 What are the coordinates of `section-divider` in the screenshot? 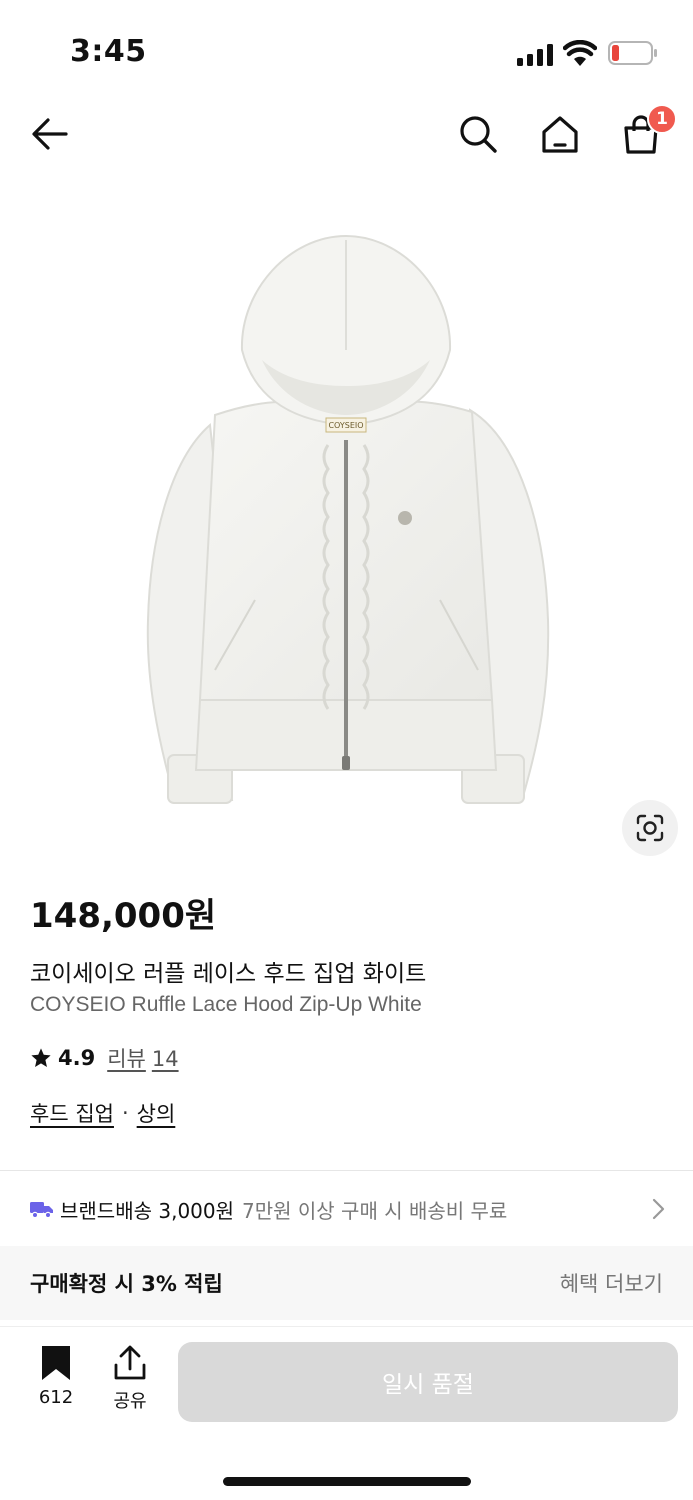 It's located at (346, 1170).